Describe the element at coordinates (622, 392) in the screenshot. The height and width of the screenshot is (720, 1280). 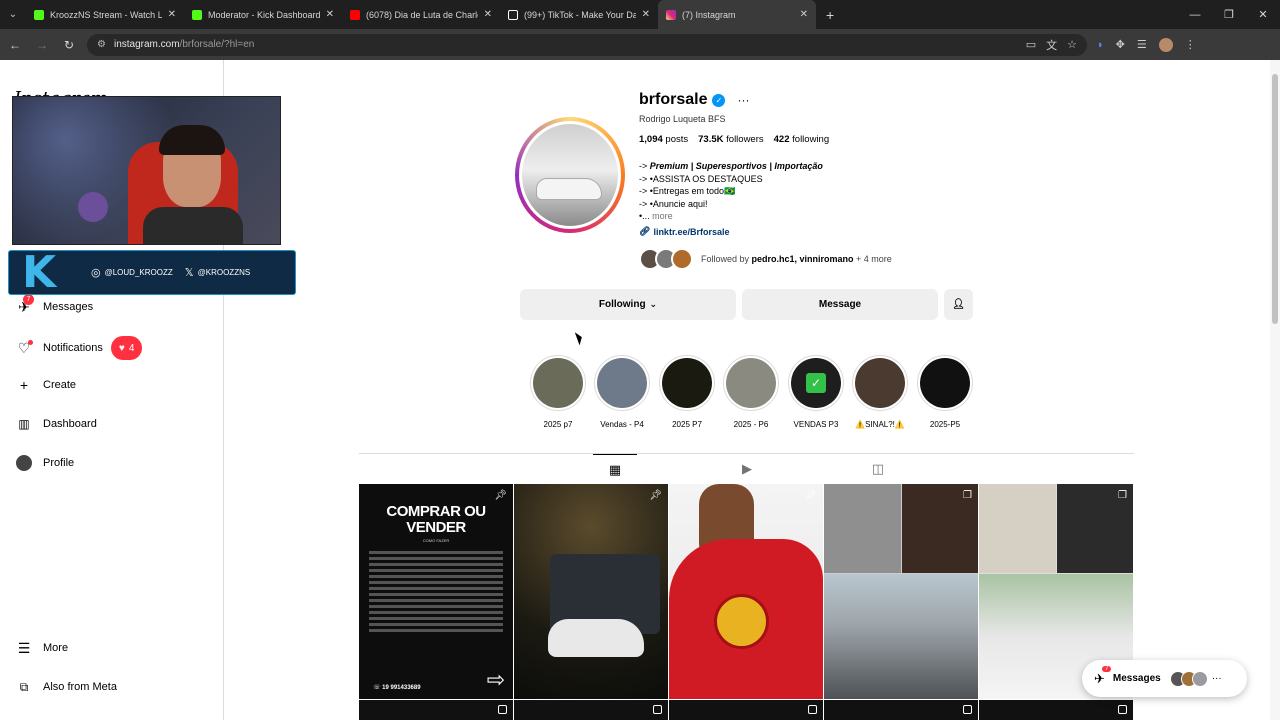
I see `highlight-item: Vendas - P4` at that location.